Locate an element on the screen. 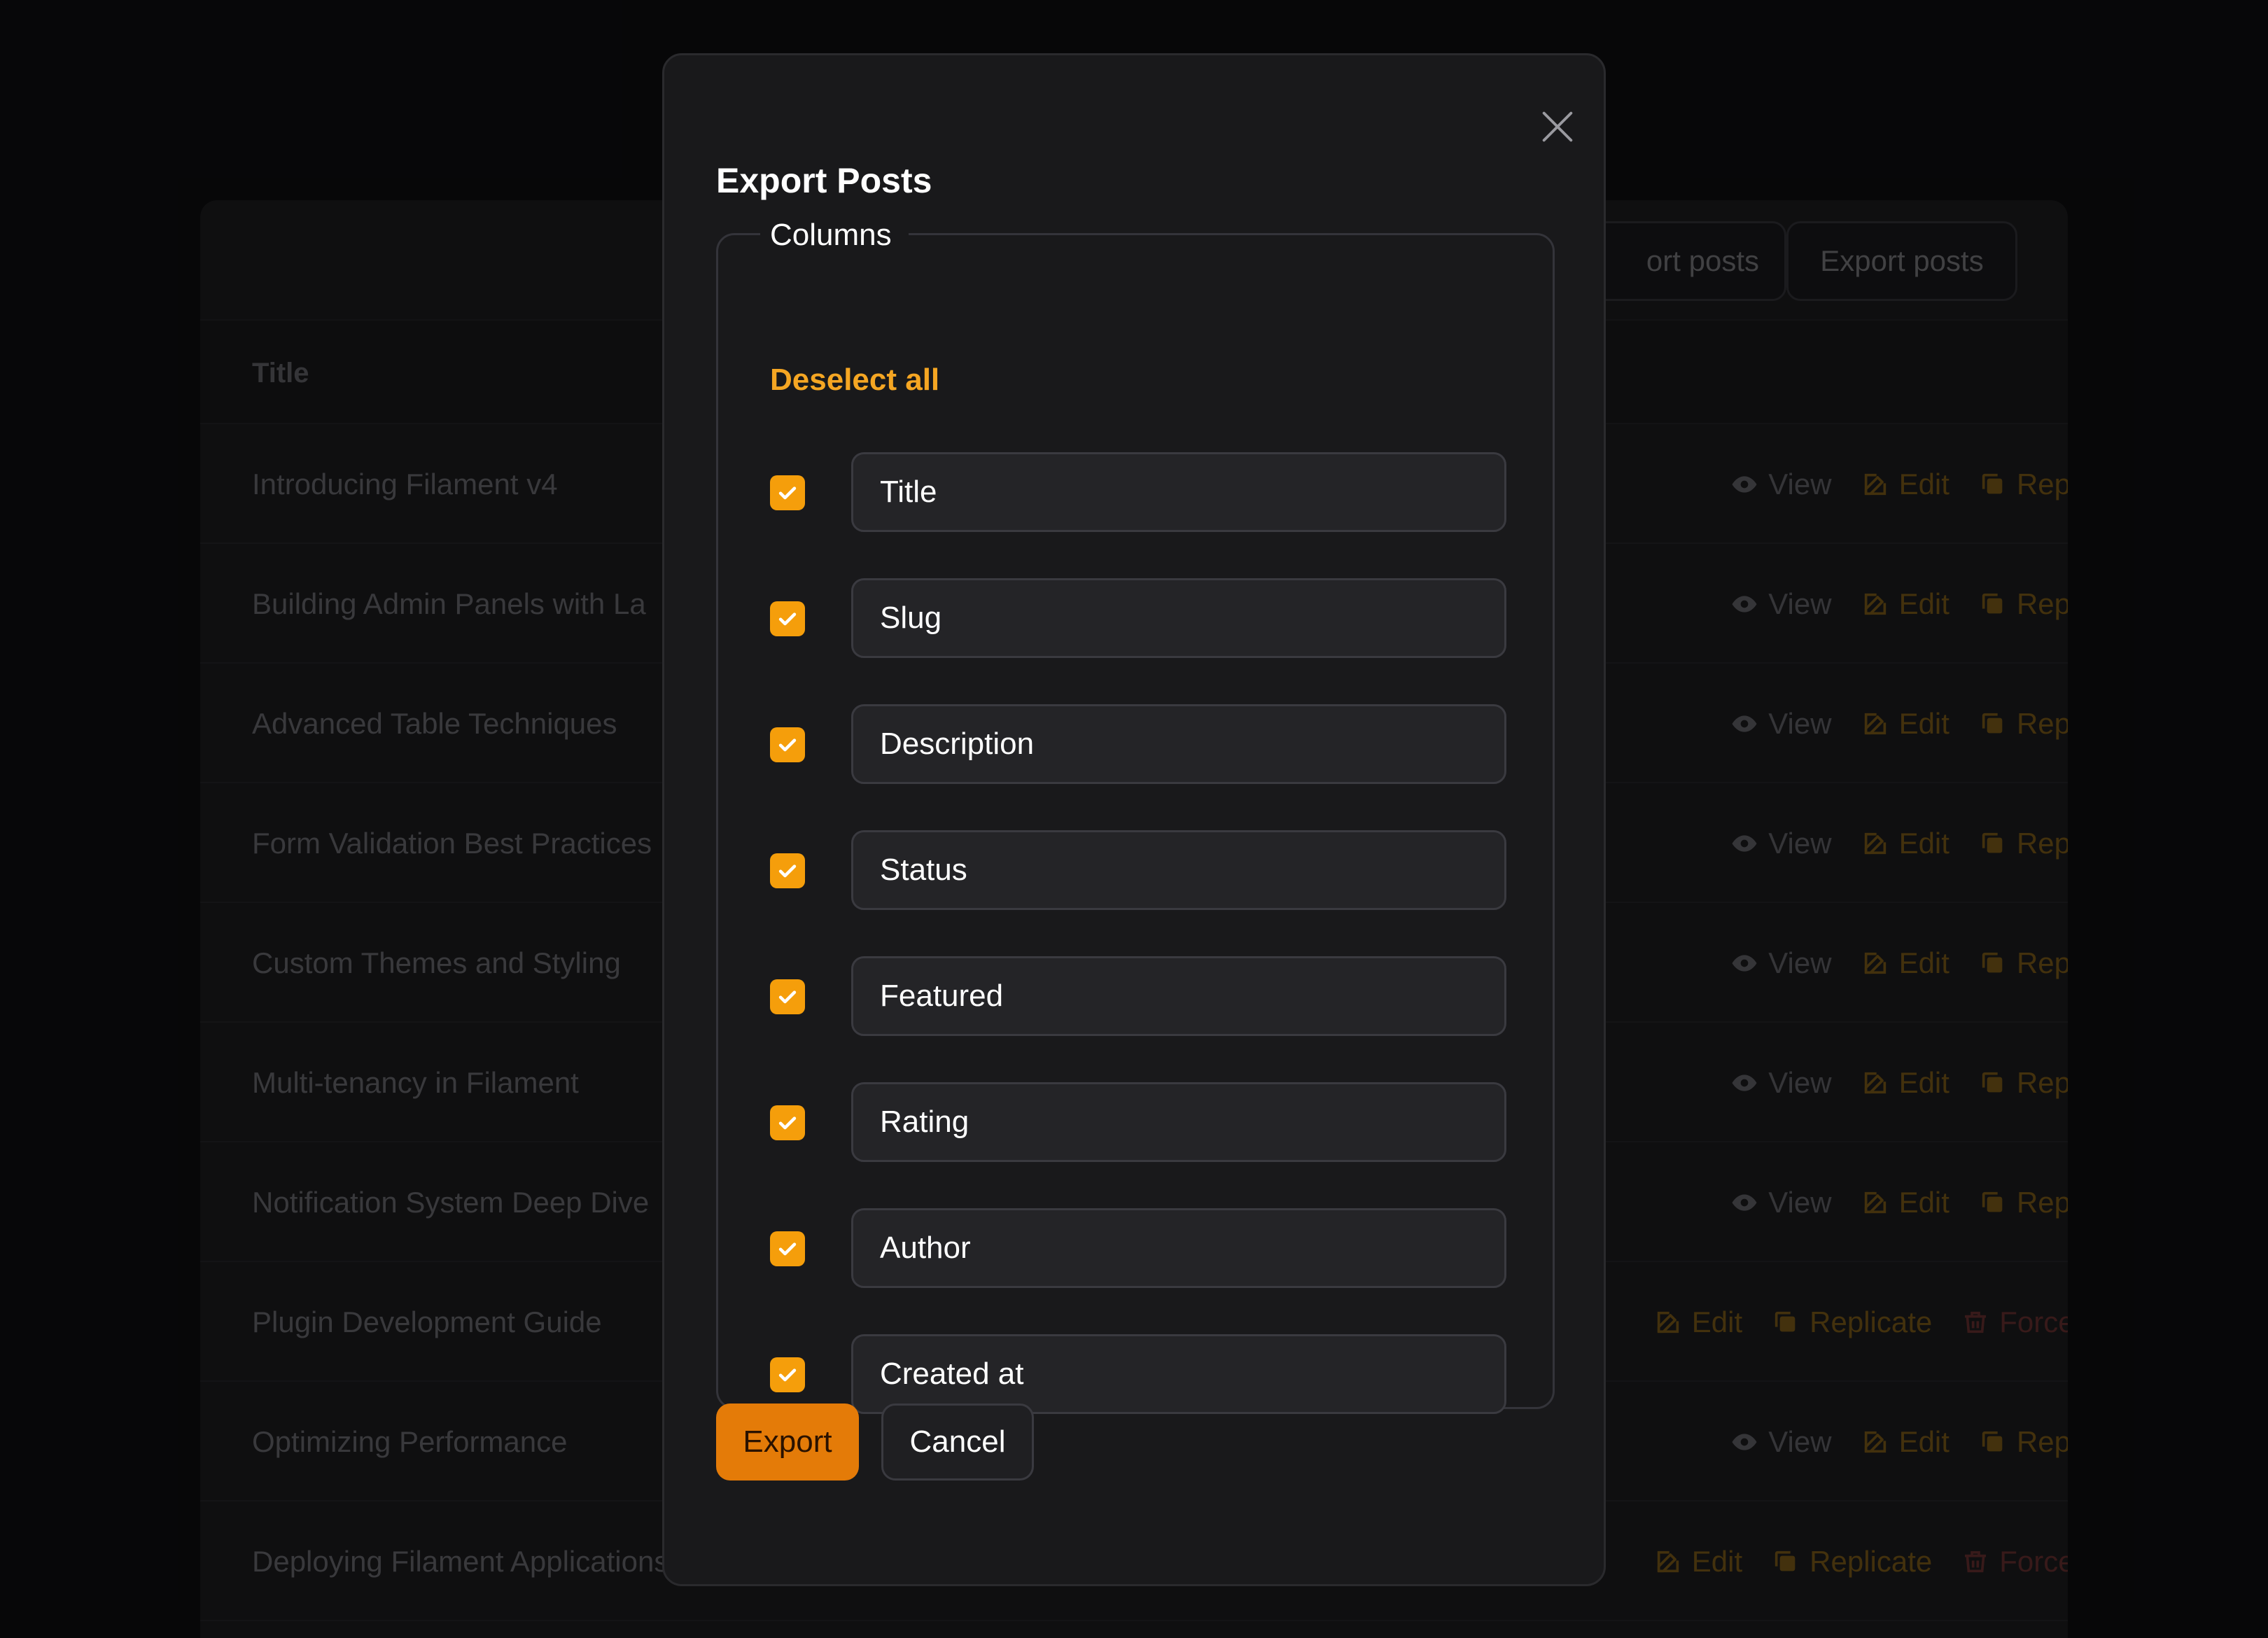 This screenshot has height=1638, width=2268. cancel-button-label: Cancel is located at coordinates (957, 1441).